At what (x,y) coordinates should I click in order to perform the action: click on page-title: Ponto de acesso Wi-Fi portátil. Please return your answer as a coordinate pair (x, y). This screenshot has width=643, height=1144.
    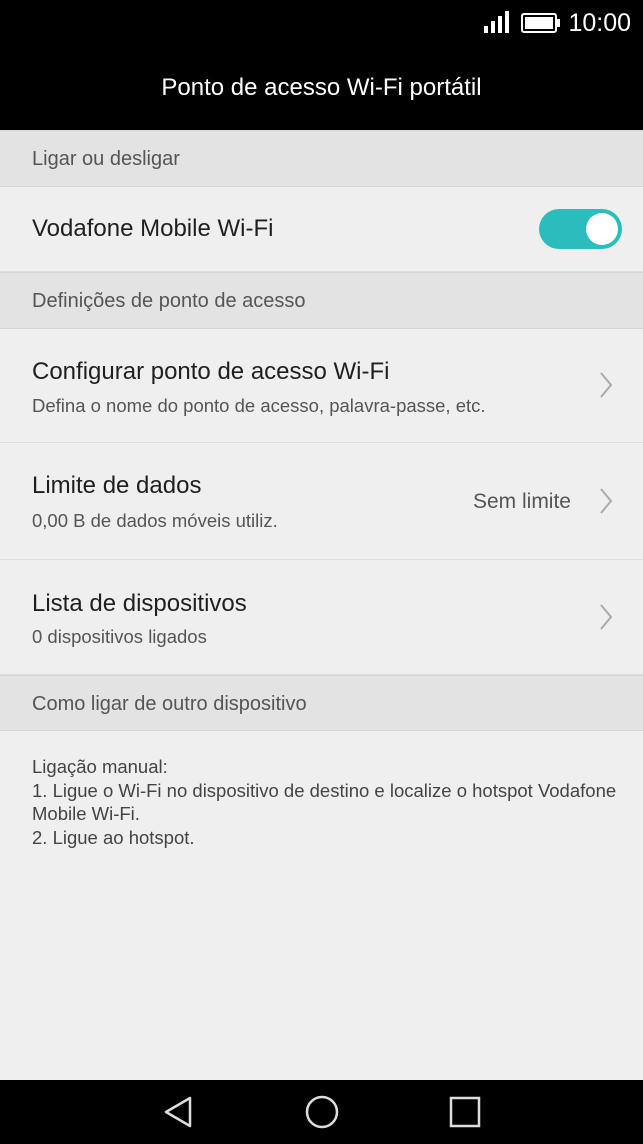
    Looking at the image, I should click on (321, 87).